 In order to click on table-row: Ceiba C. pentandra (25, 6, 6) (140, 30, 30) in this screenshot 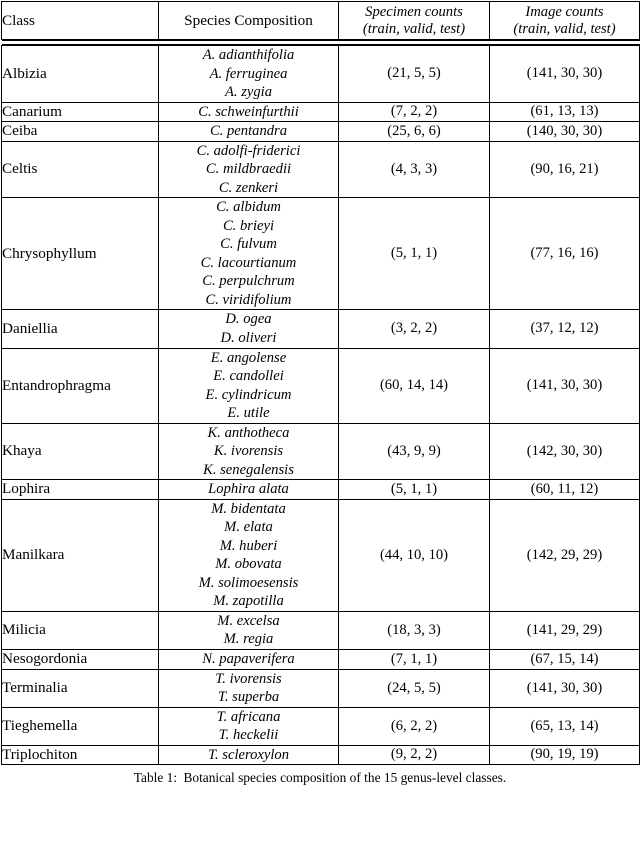, I will do `click(320, 131)`.